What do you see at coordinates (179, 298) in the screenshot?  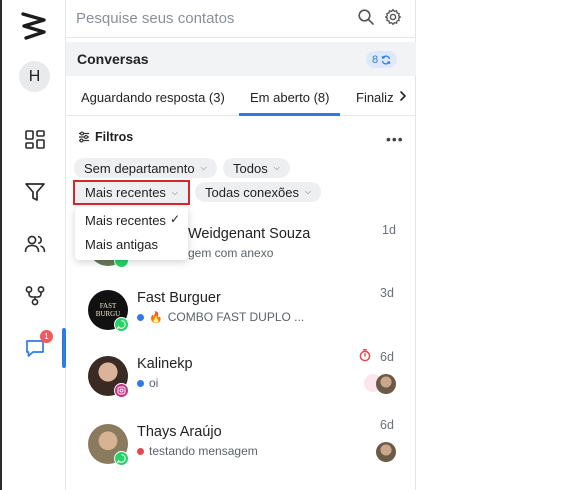 I see `contact-name: Fast Burguer` at bounding box center [179, 298].